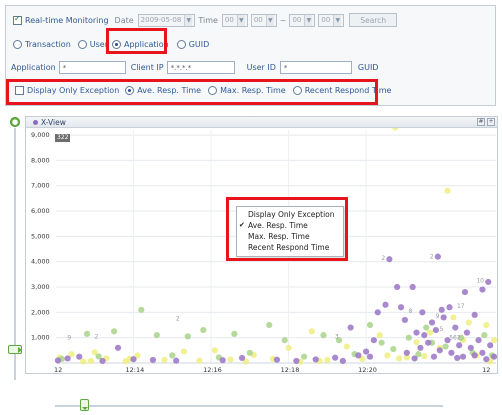  What do you see at coordinates (63, 138) in the screenshot?
I see `point-count-badge: 322` at bounding box center [63, 138].